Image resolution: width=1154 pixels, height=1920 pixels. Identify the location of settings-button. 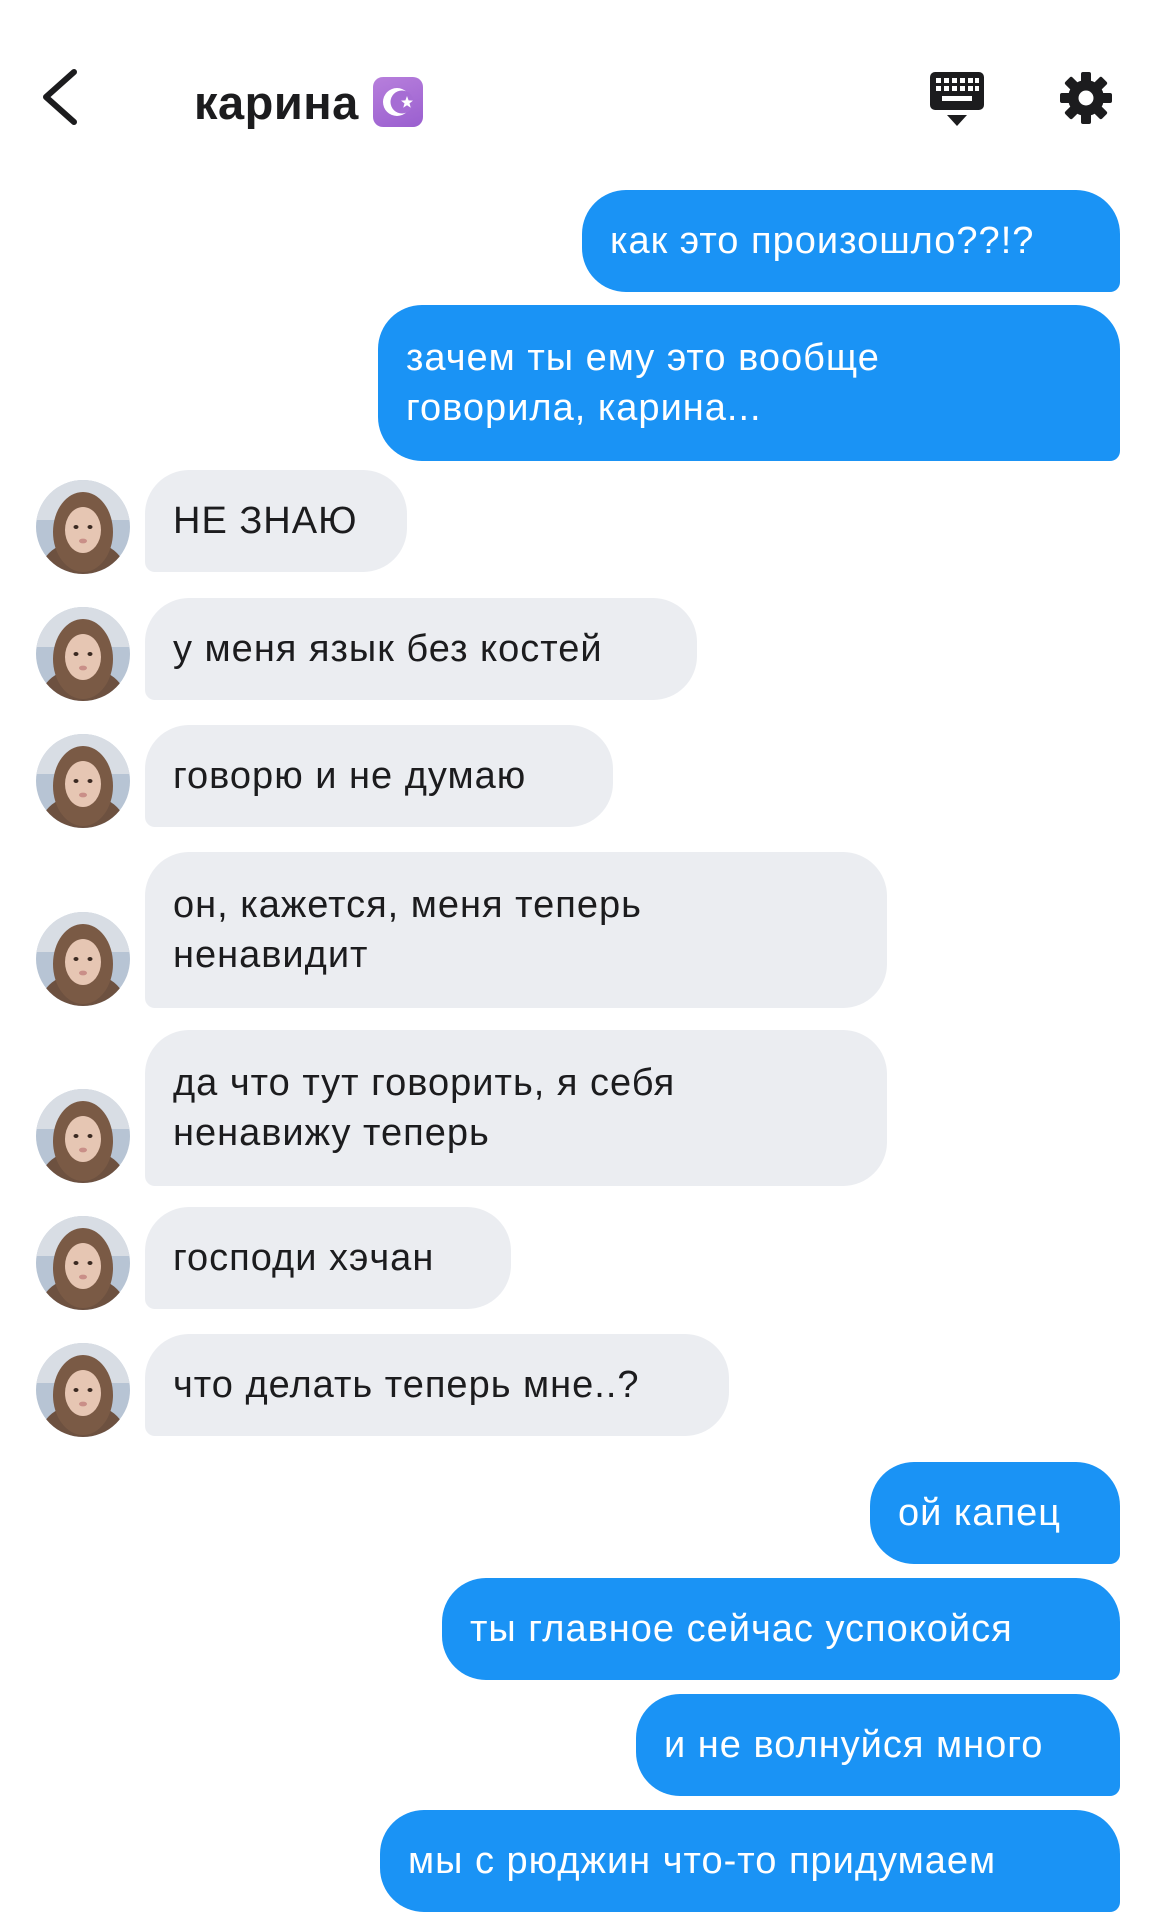
(1086, 98).